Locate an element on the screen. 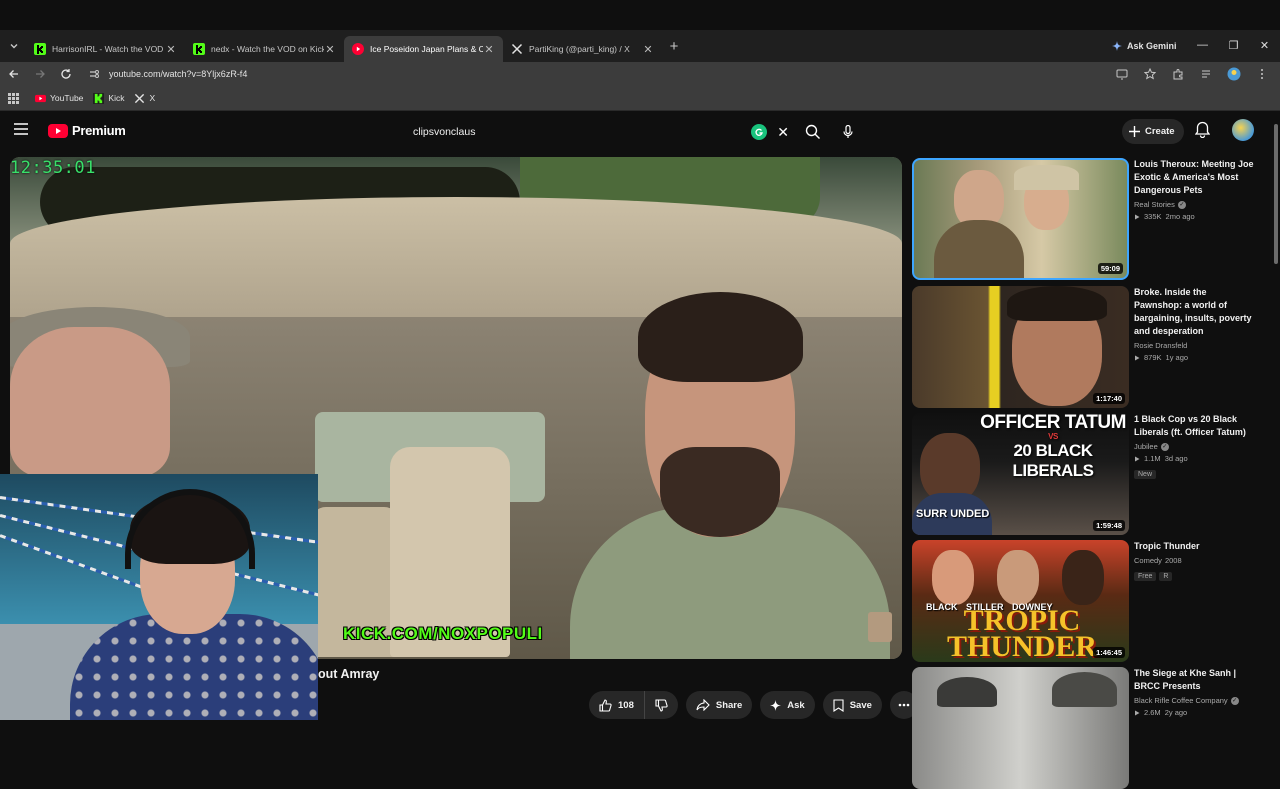 The width and height of the screenshot is (1280, 789). bell-icon is located at coordinates (1202, 129).